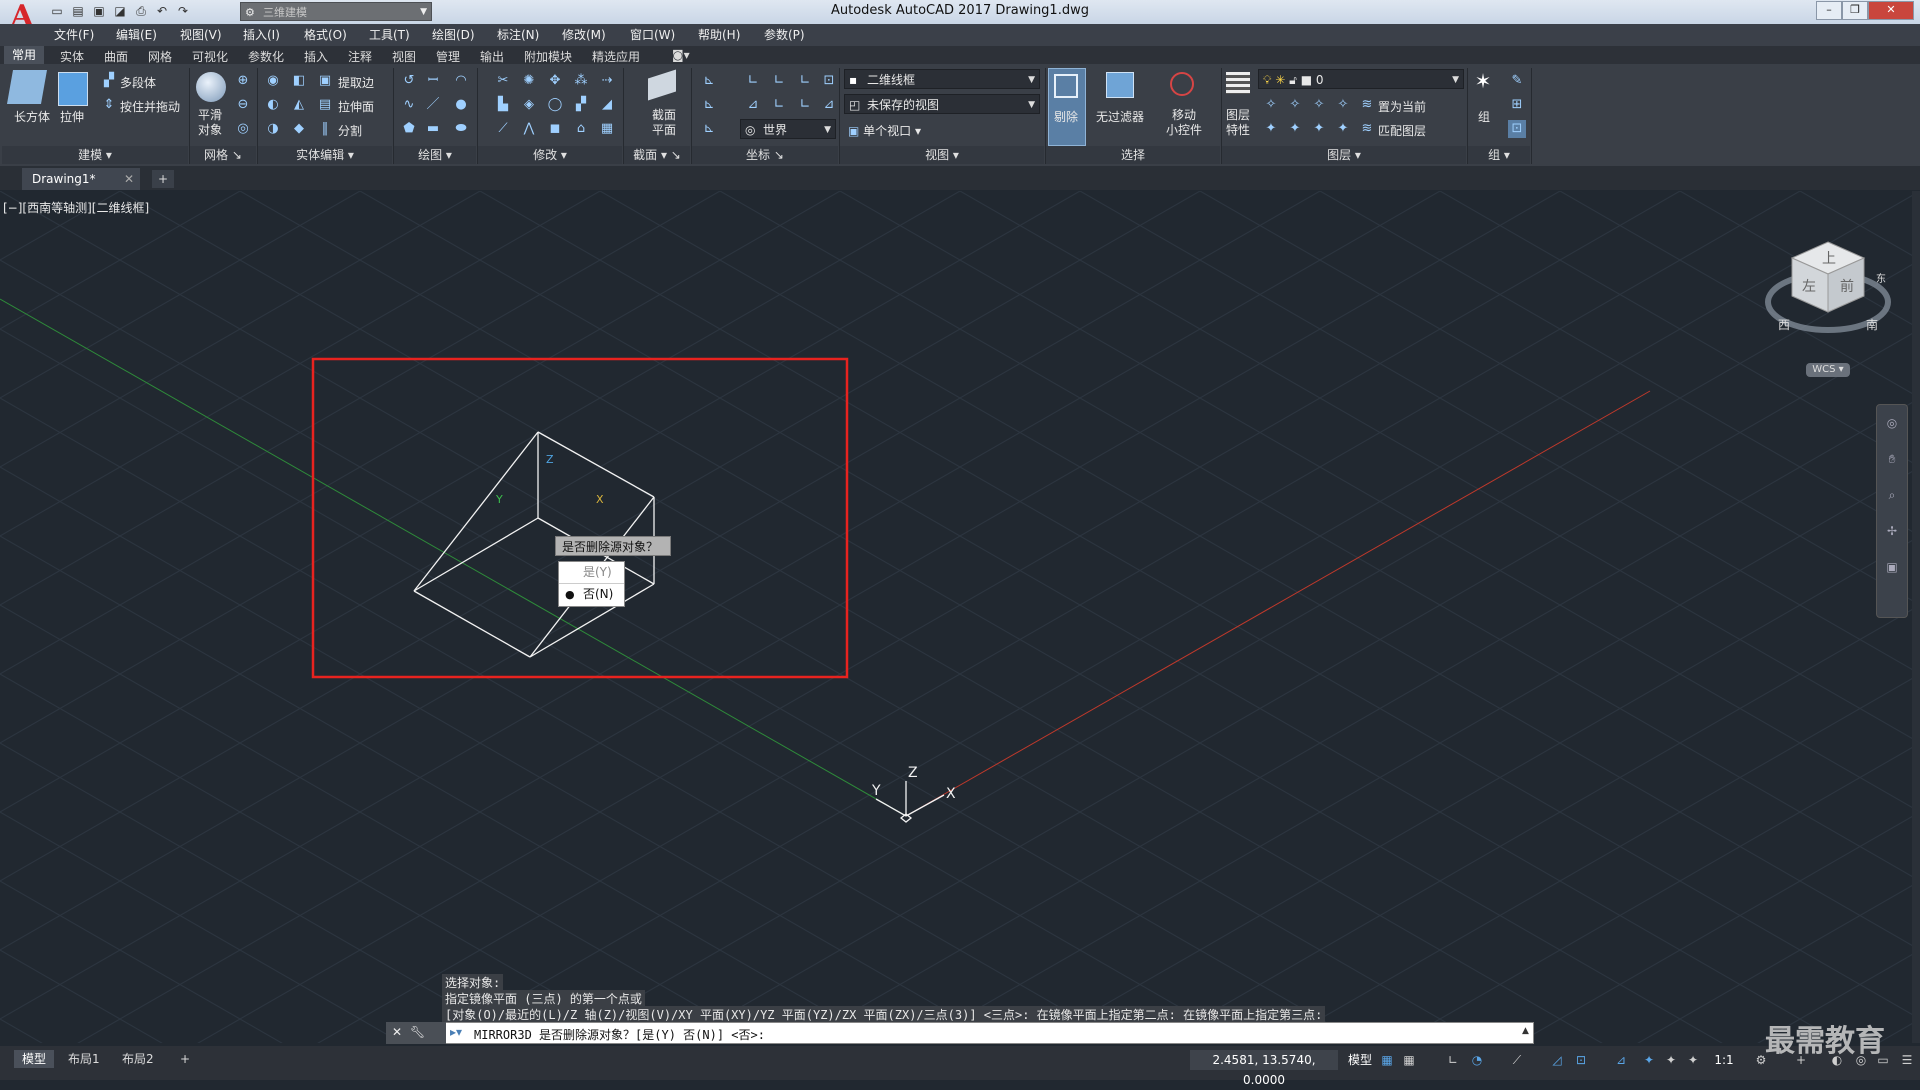 This screenshot has width=1920, height=1090. I want to click on offset-icon: ⇢, so click(607, 81).